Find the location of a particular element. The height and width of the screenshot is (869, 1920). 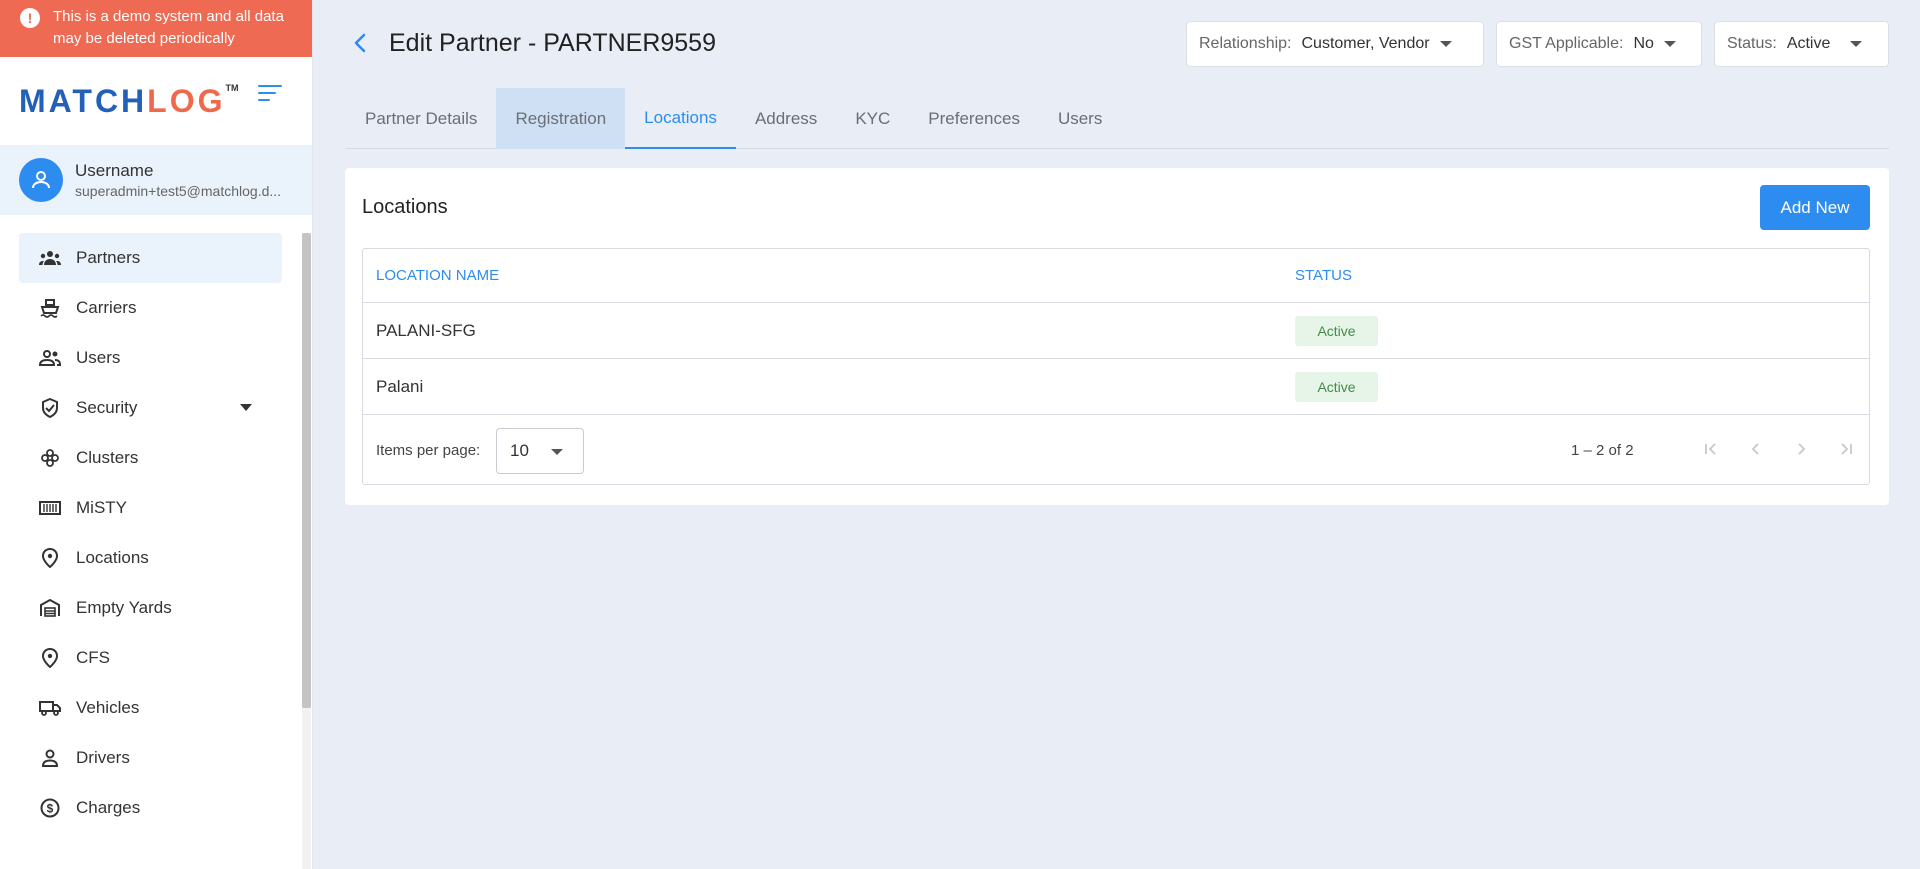

sidebar-item-label: MiSTY is located at coordinates (101, 507).